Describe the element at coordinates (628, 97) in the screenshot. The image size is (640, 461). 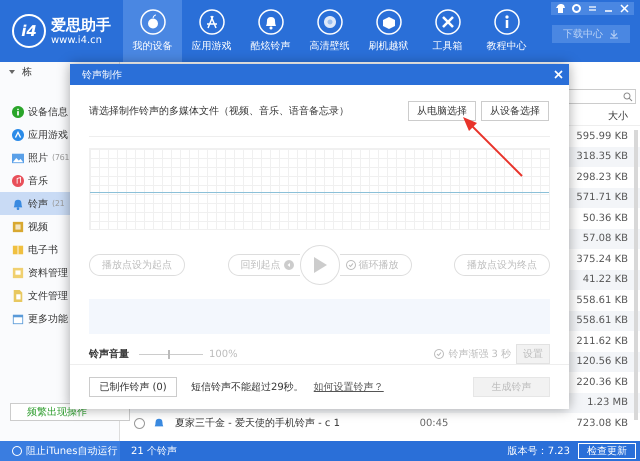
I see `search-icon` at that location.